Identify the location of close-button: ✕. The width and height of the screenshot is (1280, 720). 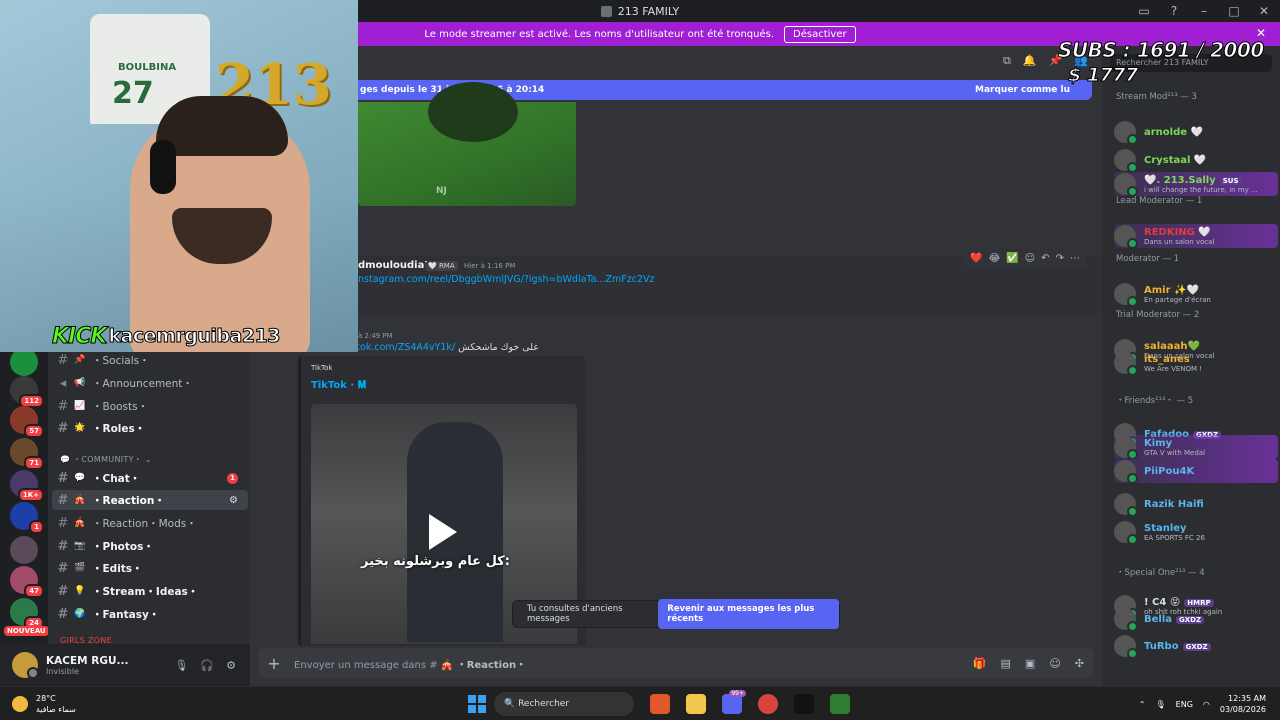
(1264, 11).